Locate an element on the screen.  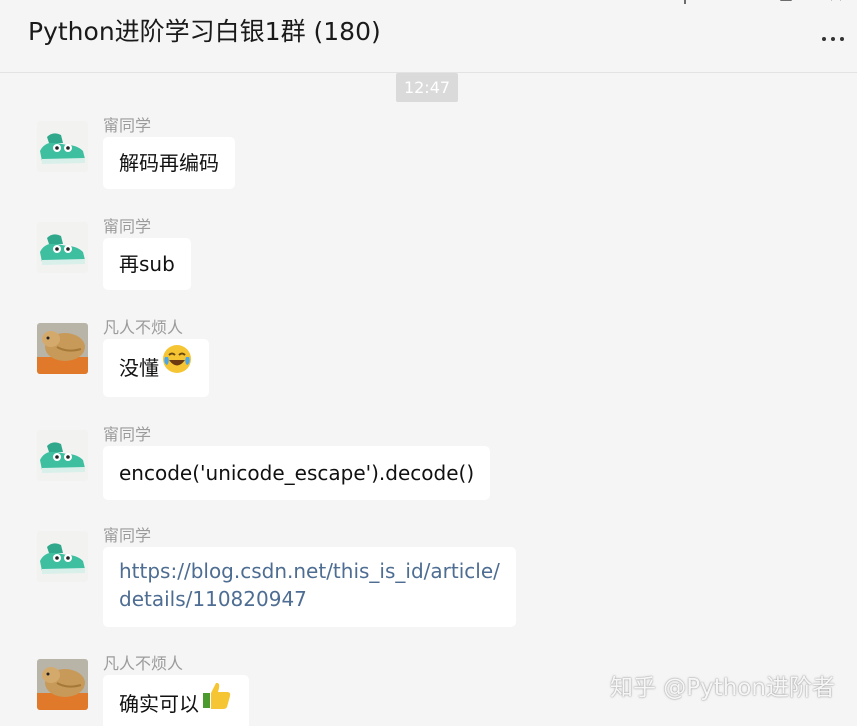
laughing-crying-emoji is located at coordinates (177, 368).